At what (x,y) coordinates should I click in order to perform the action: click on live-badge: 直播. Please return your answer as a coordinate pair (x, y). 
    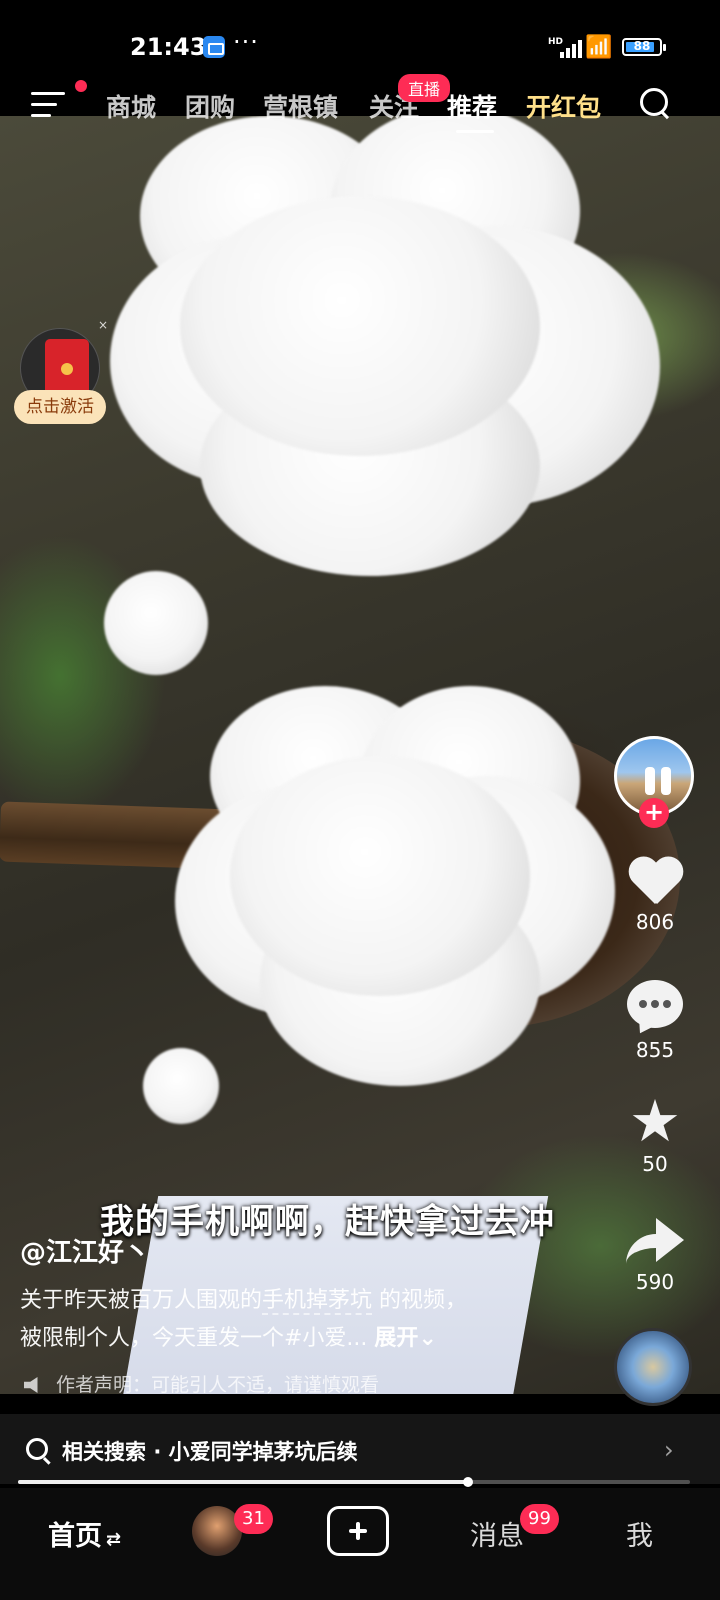
    Looking at the image, I should click on (424, 88).